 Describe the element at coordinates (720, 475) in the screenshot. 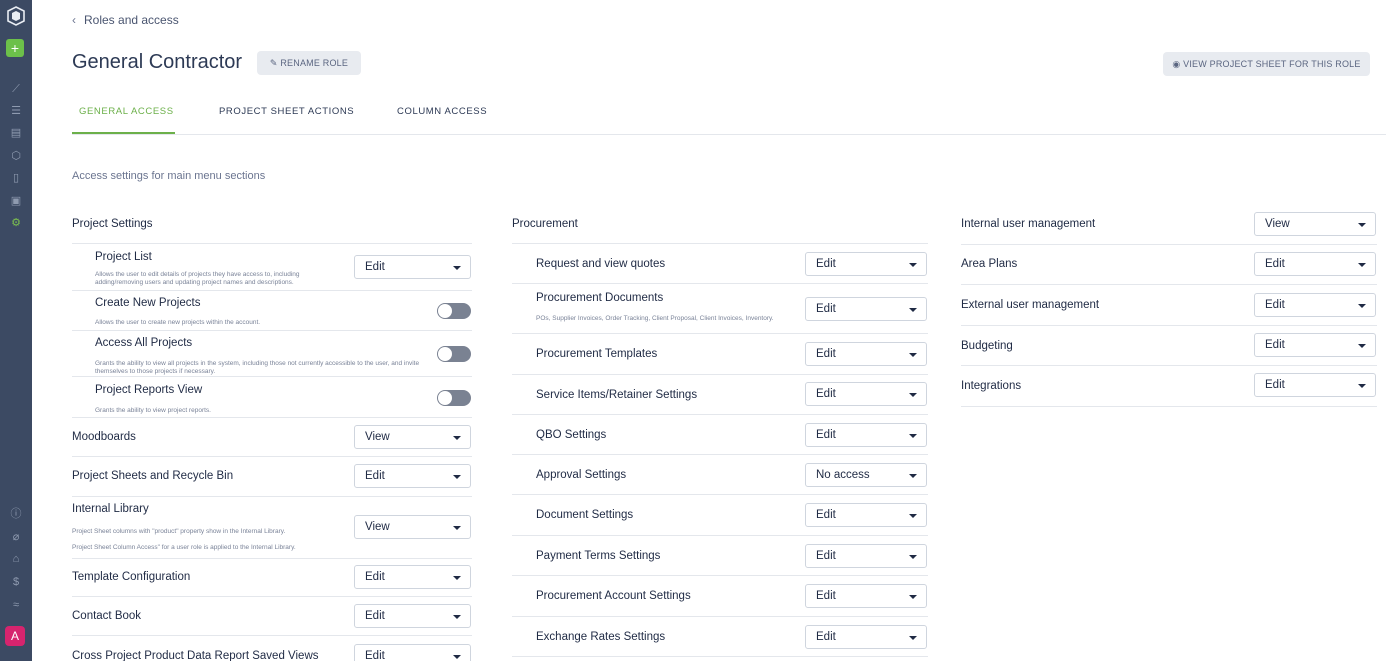

I see `setting-row-approval-settings: Approval Settings No access` at that location.